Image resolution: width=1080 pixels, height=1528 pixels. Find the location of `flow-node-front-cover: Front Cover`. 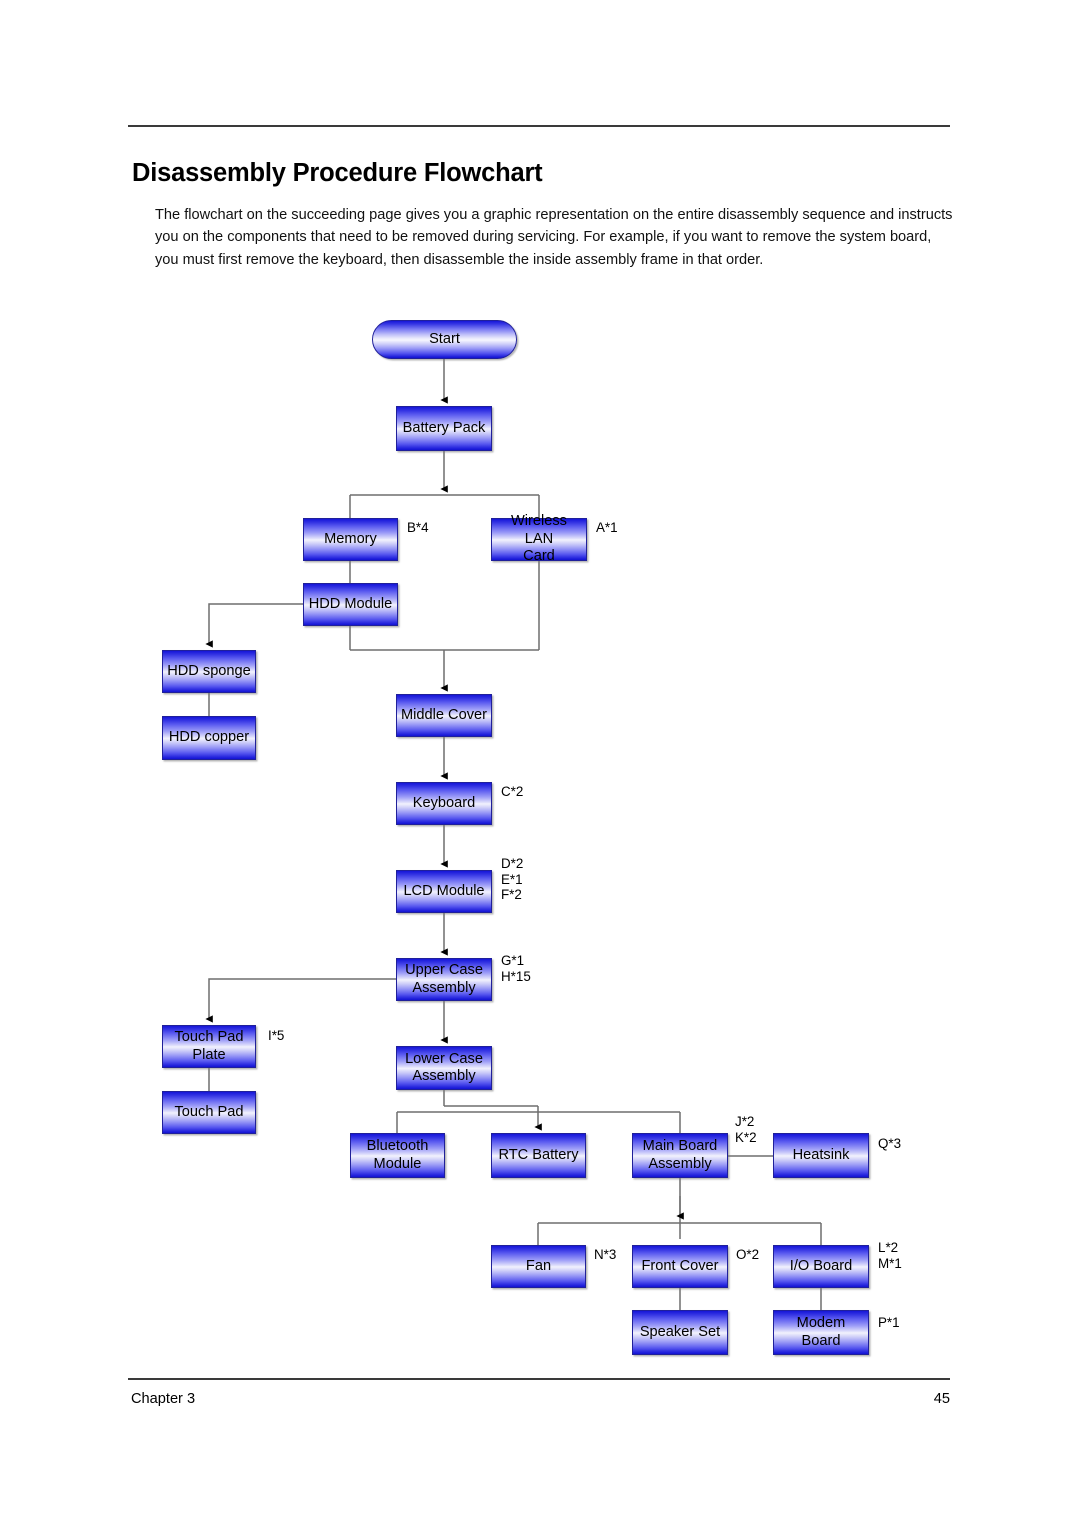

flow-node-front-cover: Front Cover is located at coordinates (680, 1266).